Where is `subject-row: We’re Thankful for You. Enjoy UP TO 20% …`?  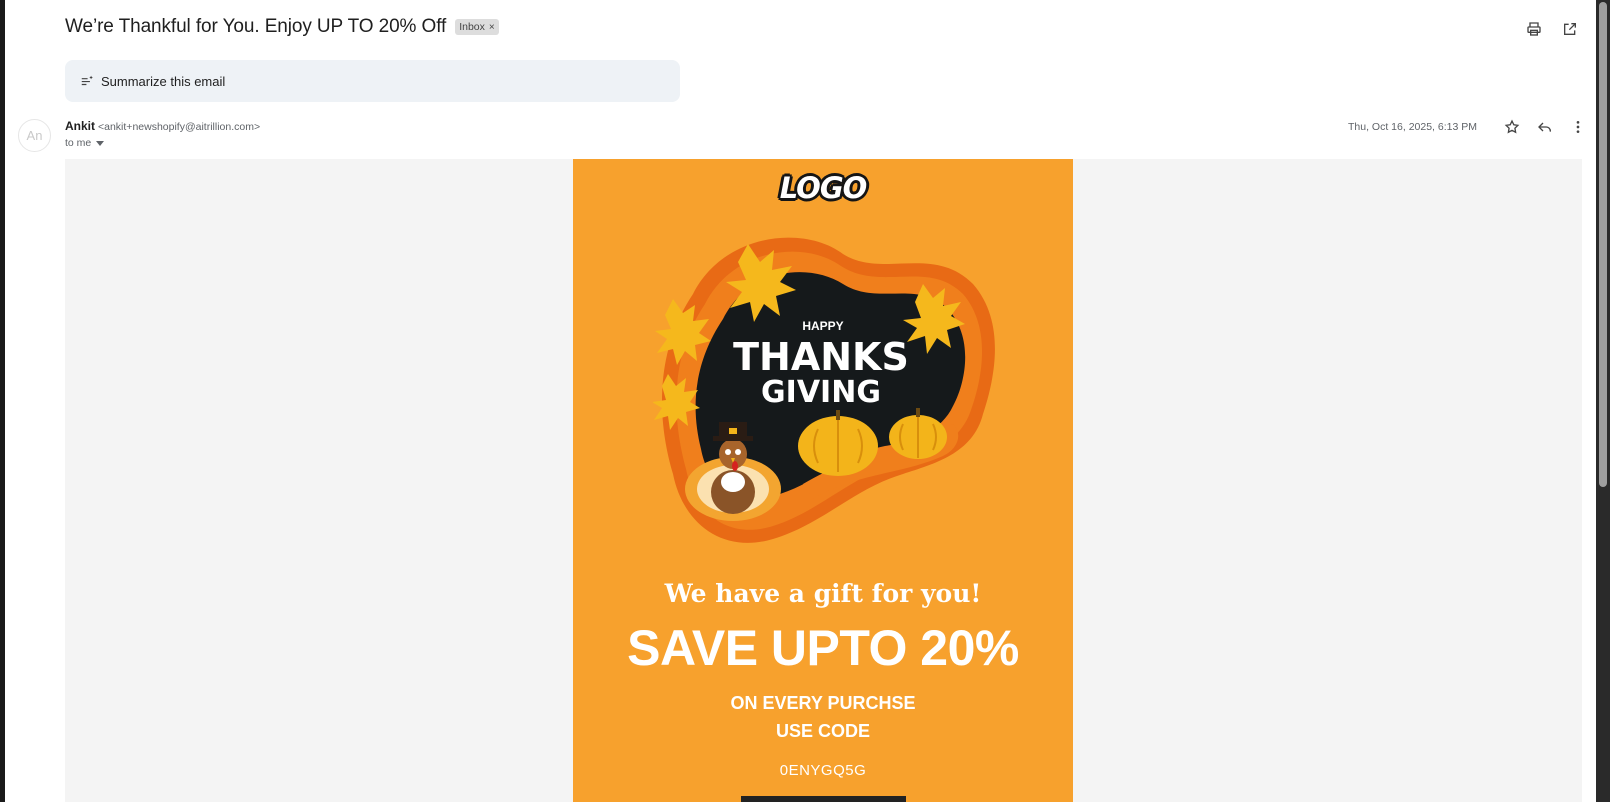 subject-row: We’re Thankful for You. Enjoy UP TO 20% … is located at coordinates (282, 27).